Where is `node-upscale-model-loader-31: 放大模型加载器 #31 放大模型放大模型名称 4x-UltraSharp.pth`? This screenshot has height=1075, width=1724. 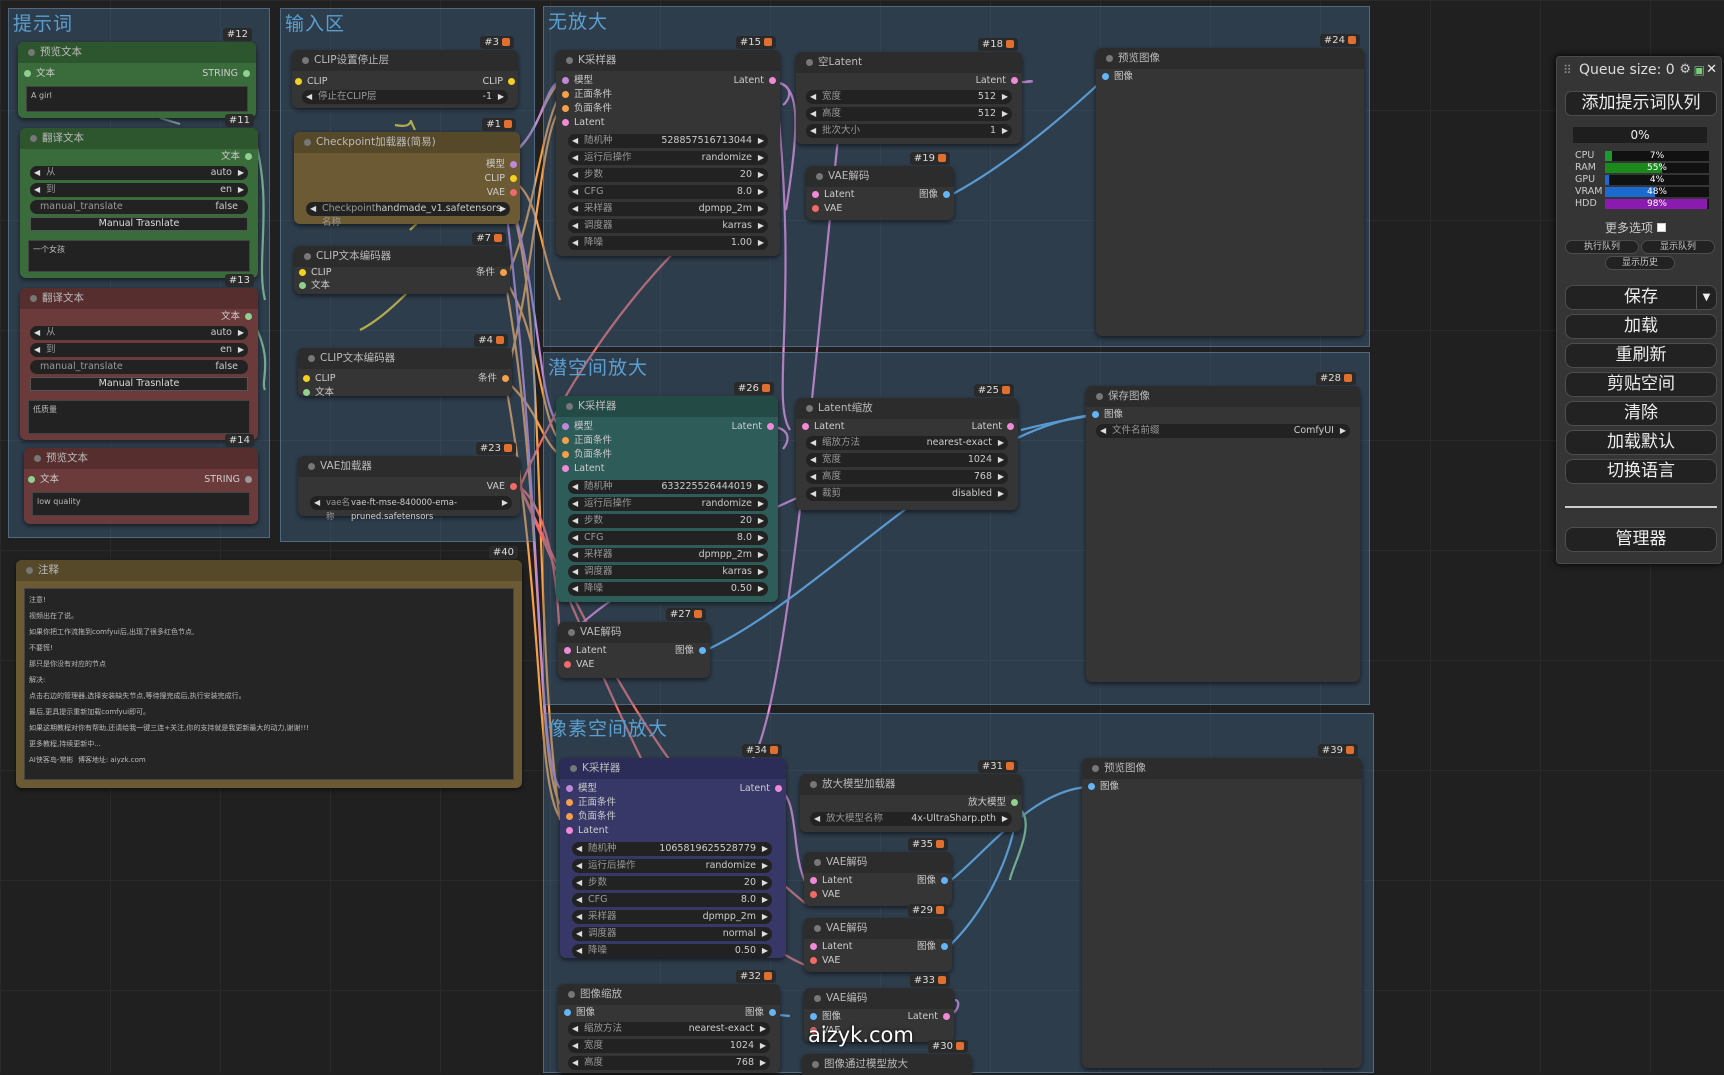 node-upscale-model-loader-31: 放大模型加载器 #31 放大模型放大模型名称 4x-UltraSharp.pth is located at coordinates (911, 796).